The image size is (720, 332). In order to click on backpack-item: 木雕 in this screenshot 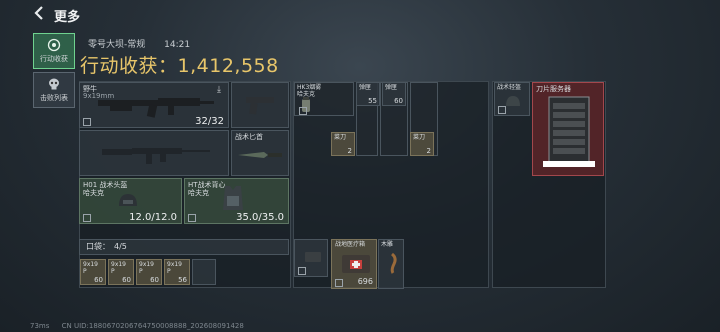, I will do `click(391, 264)`.